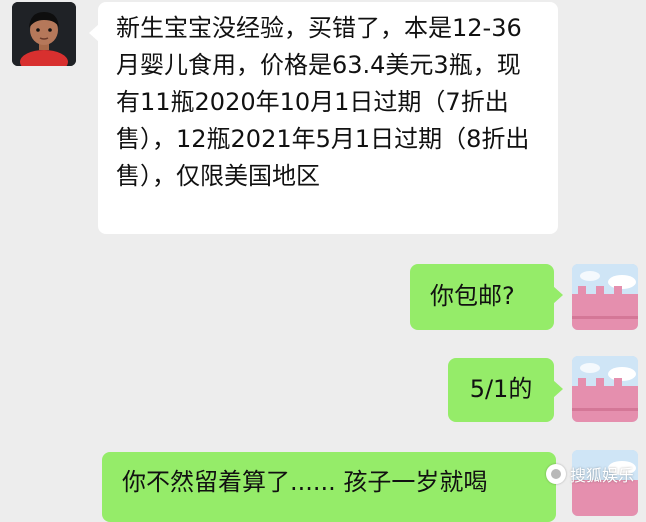 This screenshot has height=522, width=646. Describe the element at coordinates (472, 296) in the screenshot. I see `message-text: 你包邮?` at that location.